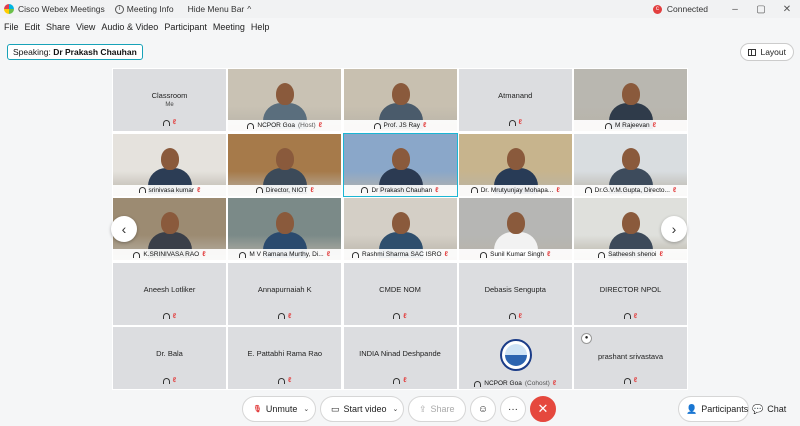 This screenshot has height=426, width=800. I want to click on participant-tile: Debasis Sengupta ℓ, so click(515, 293).